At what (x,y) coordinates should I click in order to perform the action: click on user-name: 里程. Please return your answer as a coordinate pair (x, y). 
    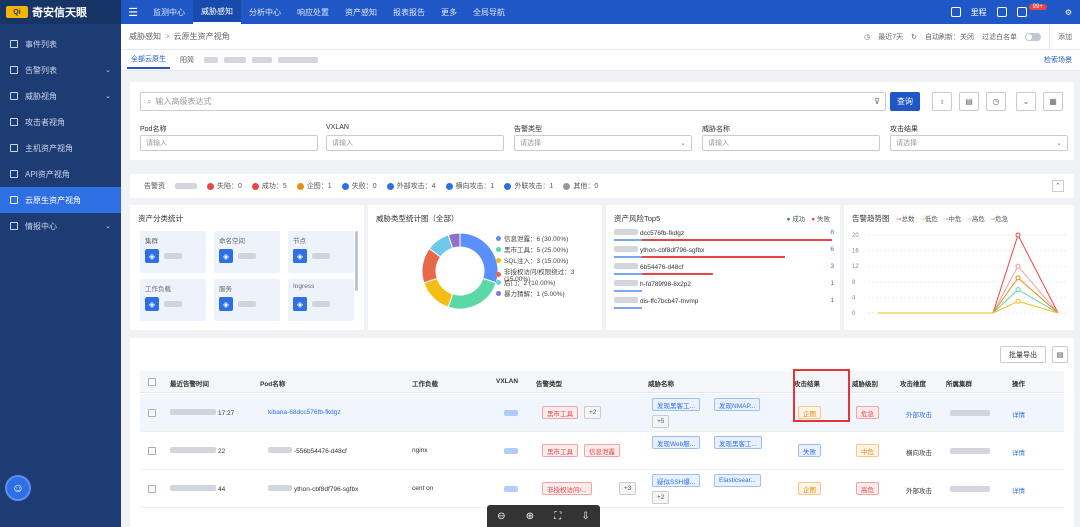
    Looking at the image, I should click on (979, 12).